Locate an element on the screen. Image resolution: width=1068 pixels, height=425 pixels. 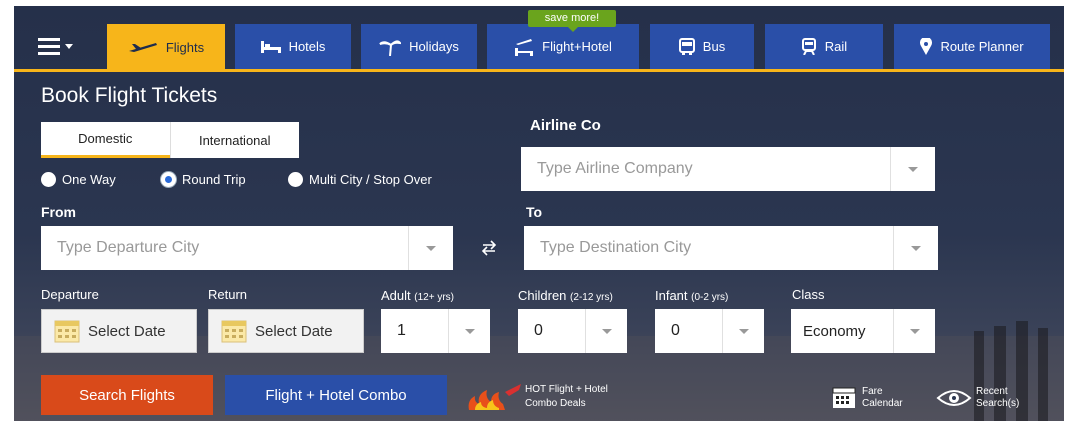
recent-searches-line2: Search(s) is located at coordinates (998, 403).